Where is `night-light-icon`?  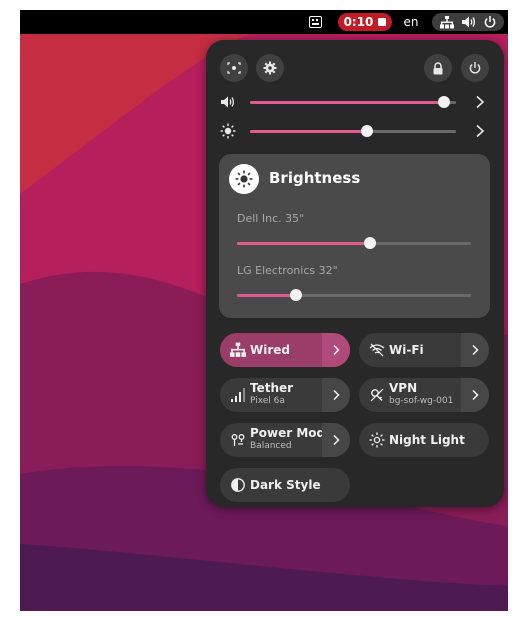 night-light-icon is located at coordinates (377, 440).